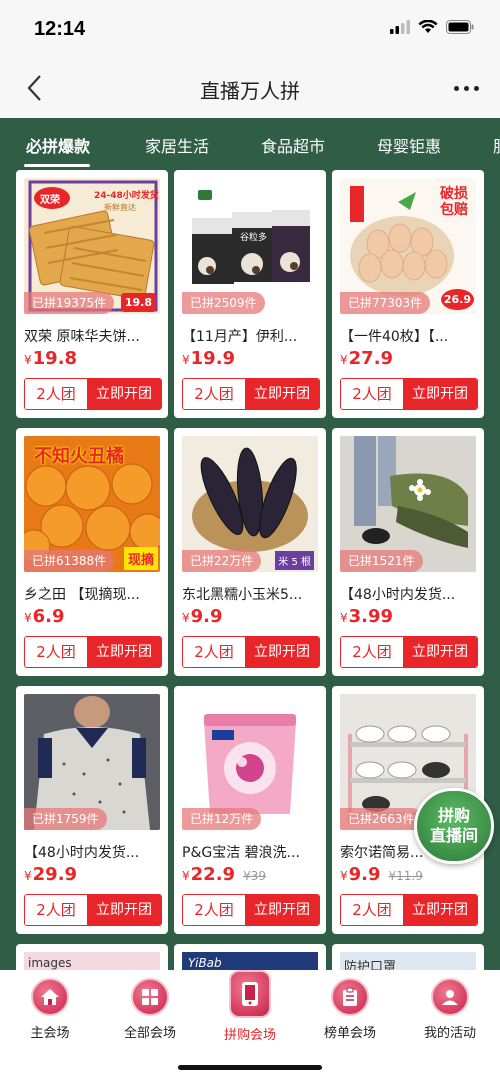 The image size is (500, 1083). What do you see at coordinates (250, 762) in the screenshot?
I see `product-image: 已拼12万件` at bounding box center [250, 762].